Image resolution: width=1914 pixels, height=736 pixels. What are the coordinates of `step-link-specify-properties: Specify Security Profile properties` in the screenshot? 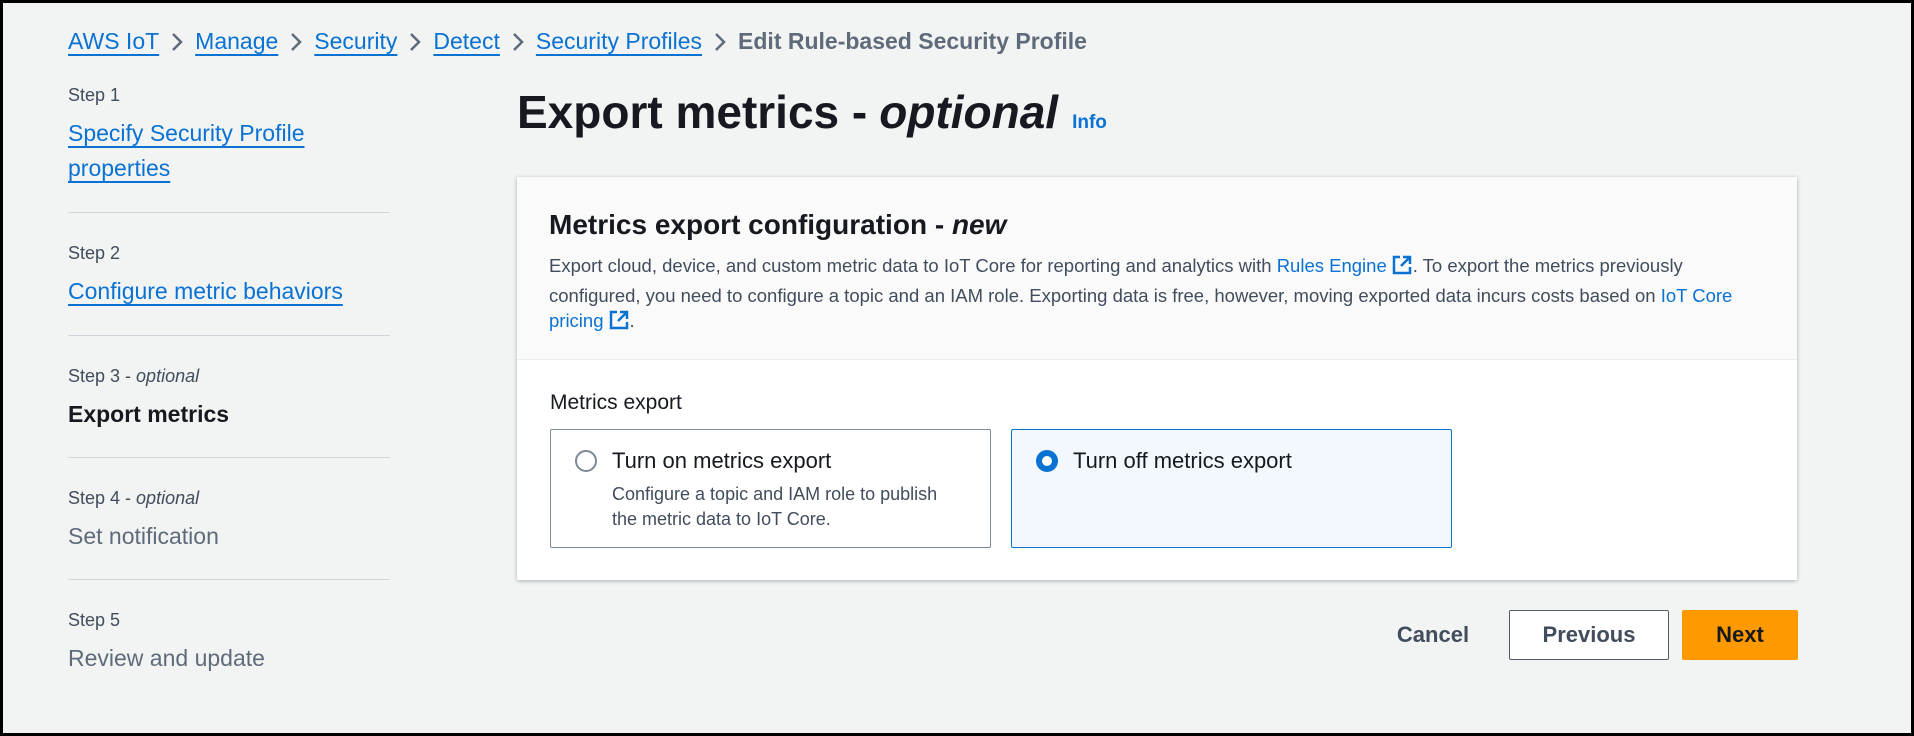 It's located at (229, 151).